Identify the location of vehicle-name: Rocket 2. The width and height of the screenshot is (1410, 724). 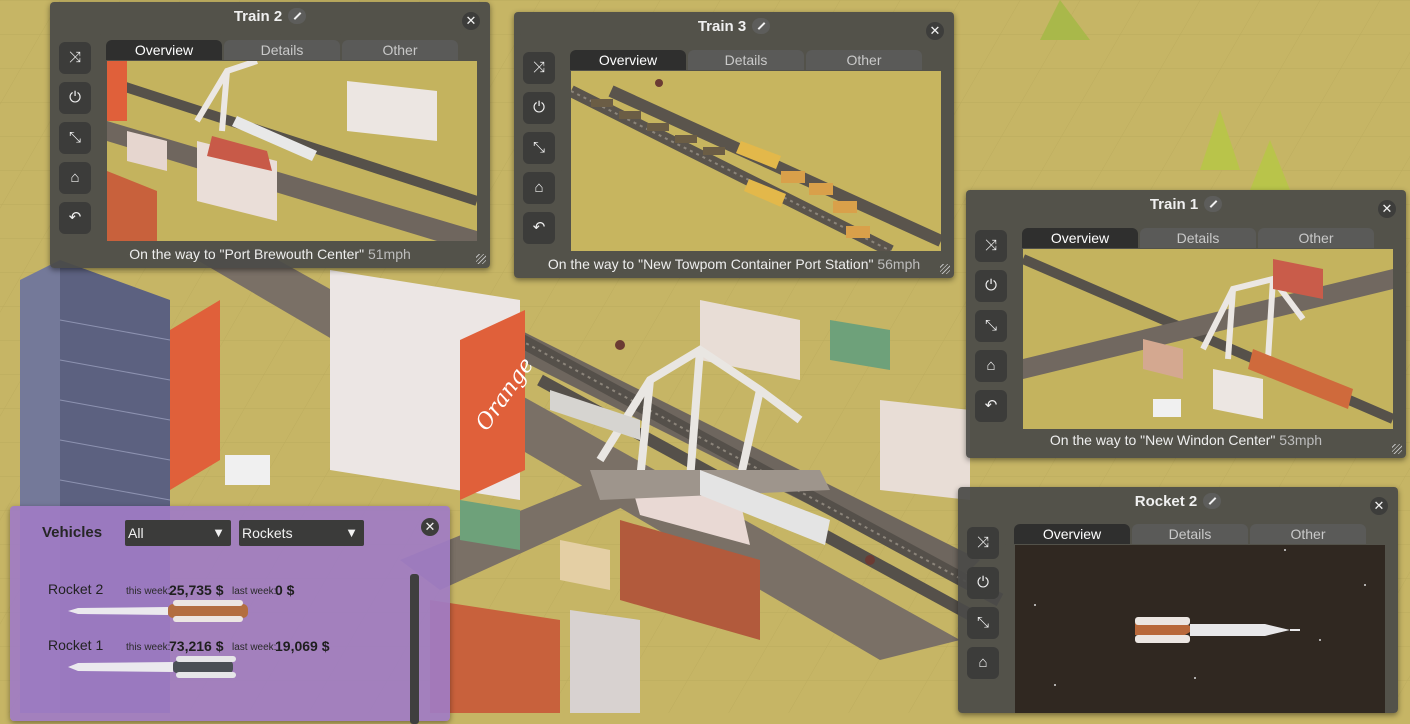
(76, 589).